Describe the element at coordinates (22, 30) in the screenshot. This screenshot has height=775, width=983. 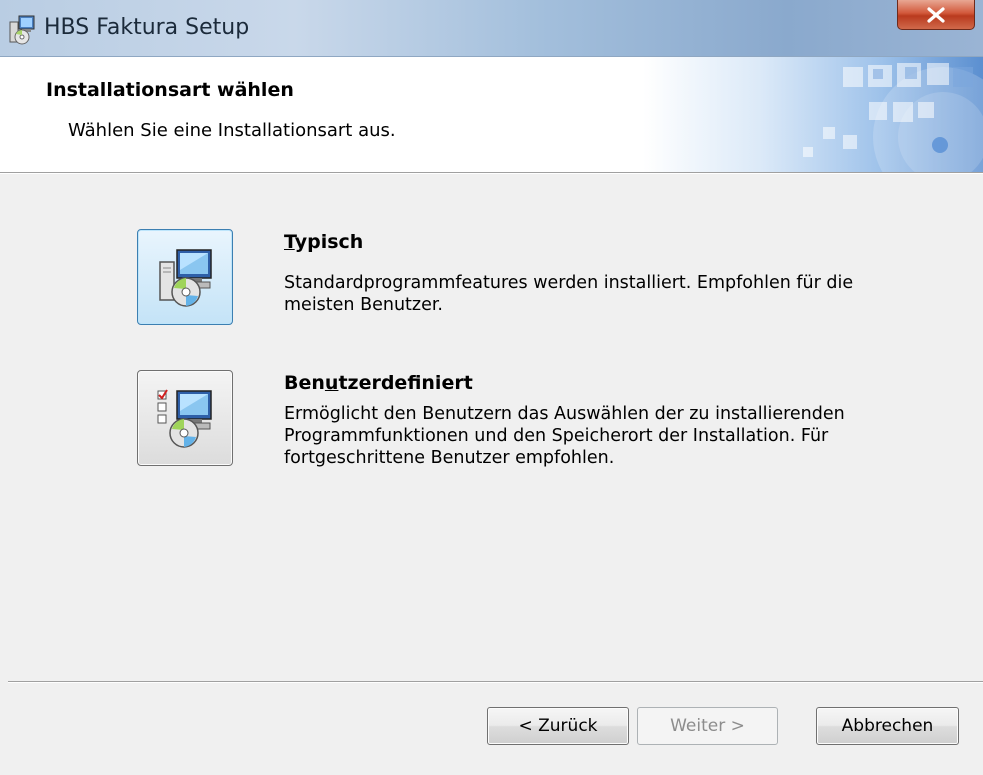
I see `installer-app-icon` at that location.